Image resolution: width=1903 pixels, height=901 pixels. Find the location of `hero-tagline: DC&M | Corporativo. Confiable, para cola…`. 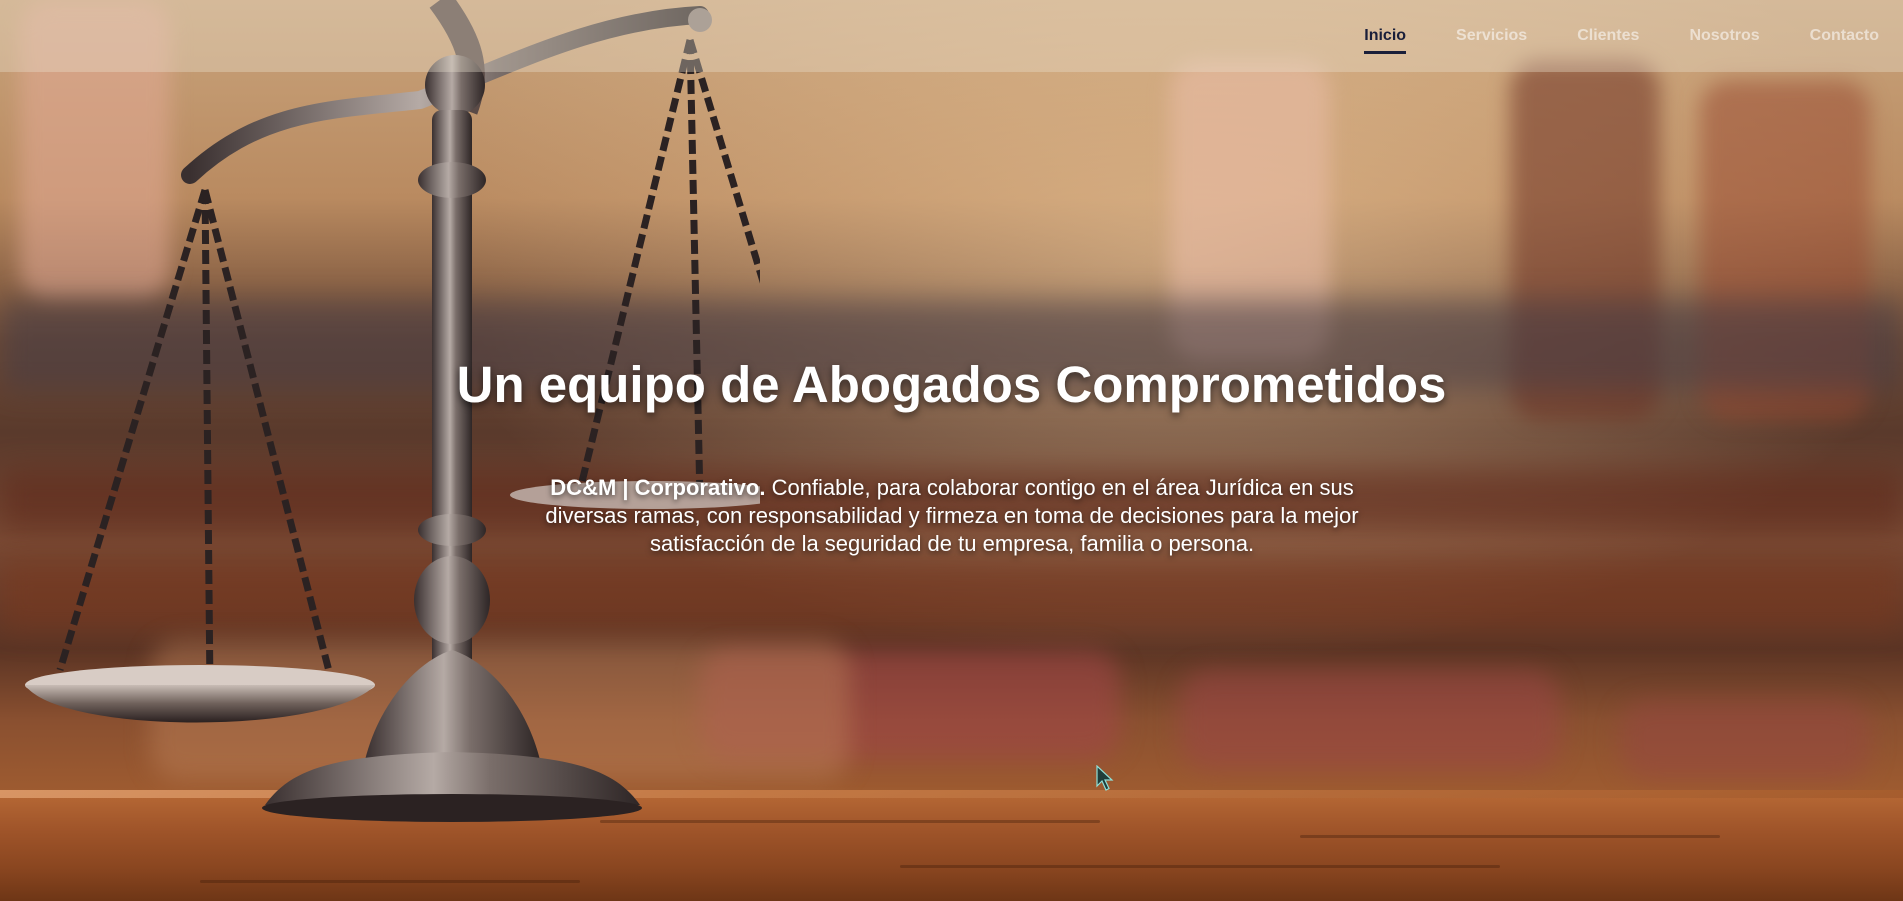

hero-tagline: DC&M | Corporativo. Confiable, para cola… is located at coordinates (952, 516).